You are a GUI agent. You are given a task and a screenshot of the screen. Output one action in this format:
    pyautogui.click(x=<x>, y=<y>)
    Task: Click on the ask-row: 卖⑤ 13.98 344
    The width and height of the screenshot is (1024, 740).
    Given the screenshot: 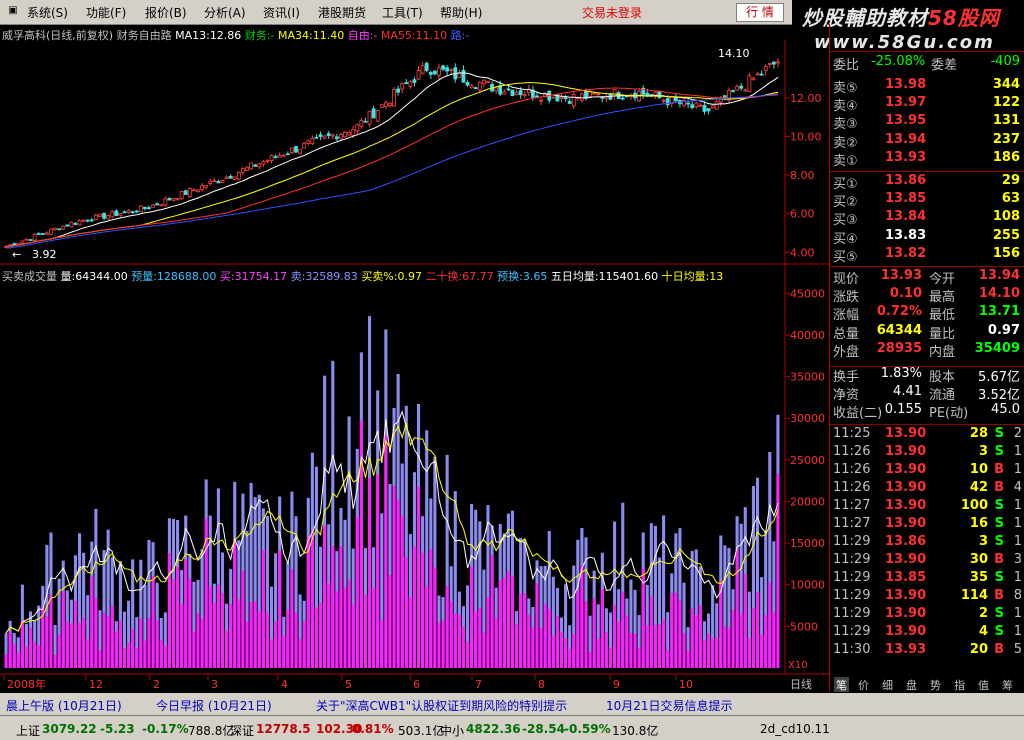 What is the action you would take?
    pyautogui.click(x=926, y=86)
    